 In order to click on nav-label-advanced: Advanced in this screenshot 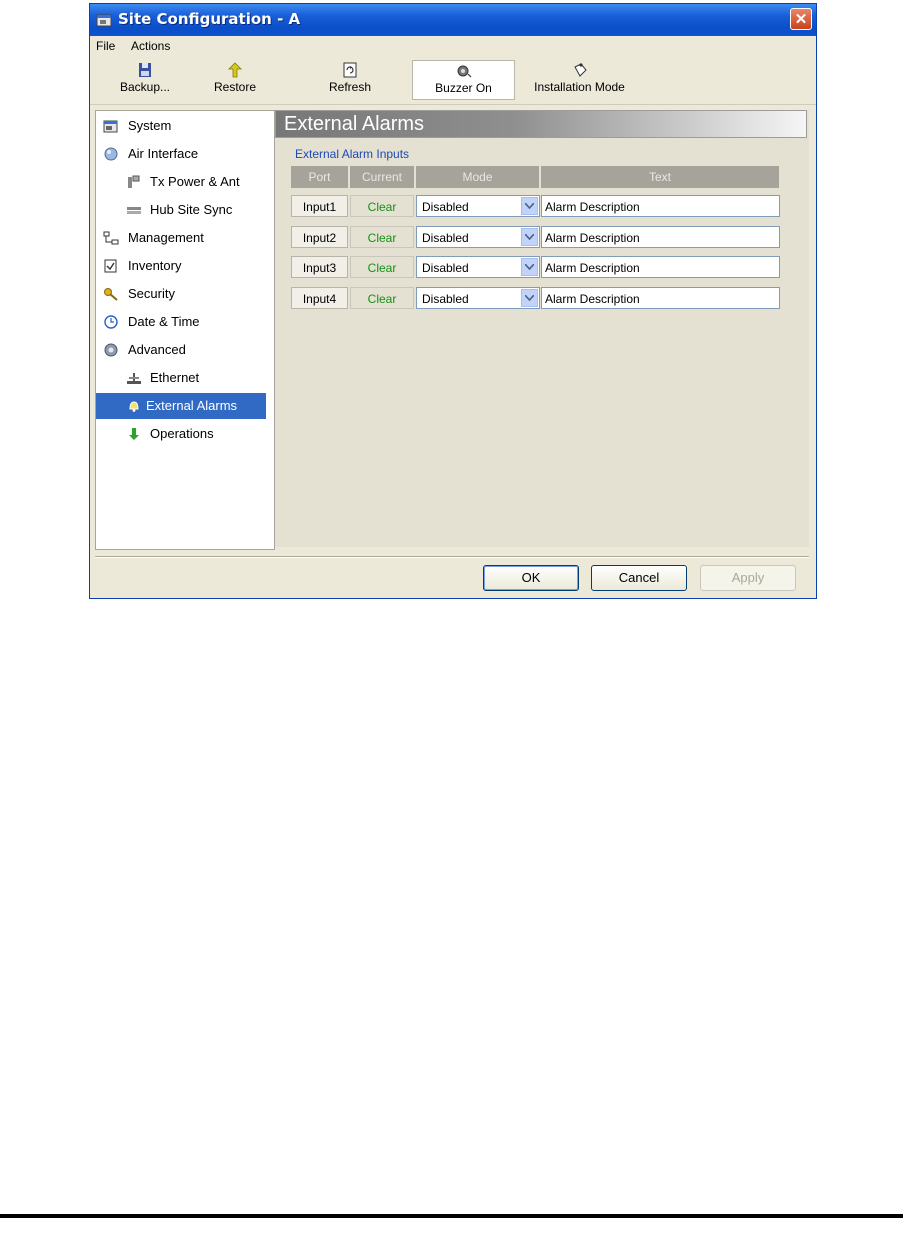, I will do `click(157, 349)`.